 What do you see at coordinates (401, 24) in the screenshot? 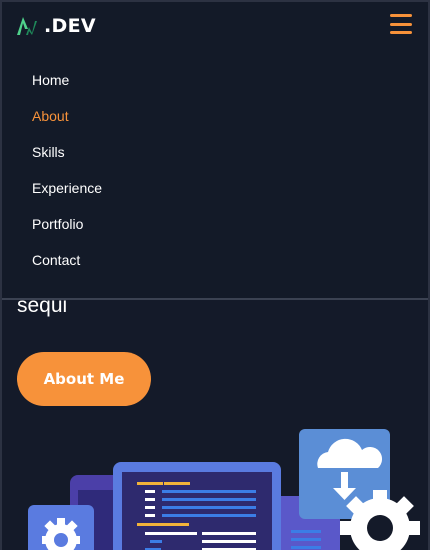
I see `hamburger-menu-icon` at bounding box center [401, 24].